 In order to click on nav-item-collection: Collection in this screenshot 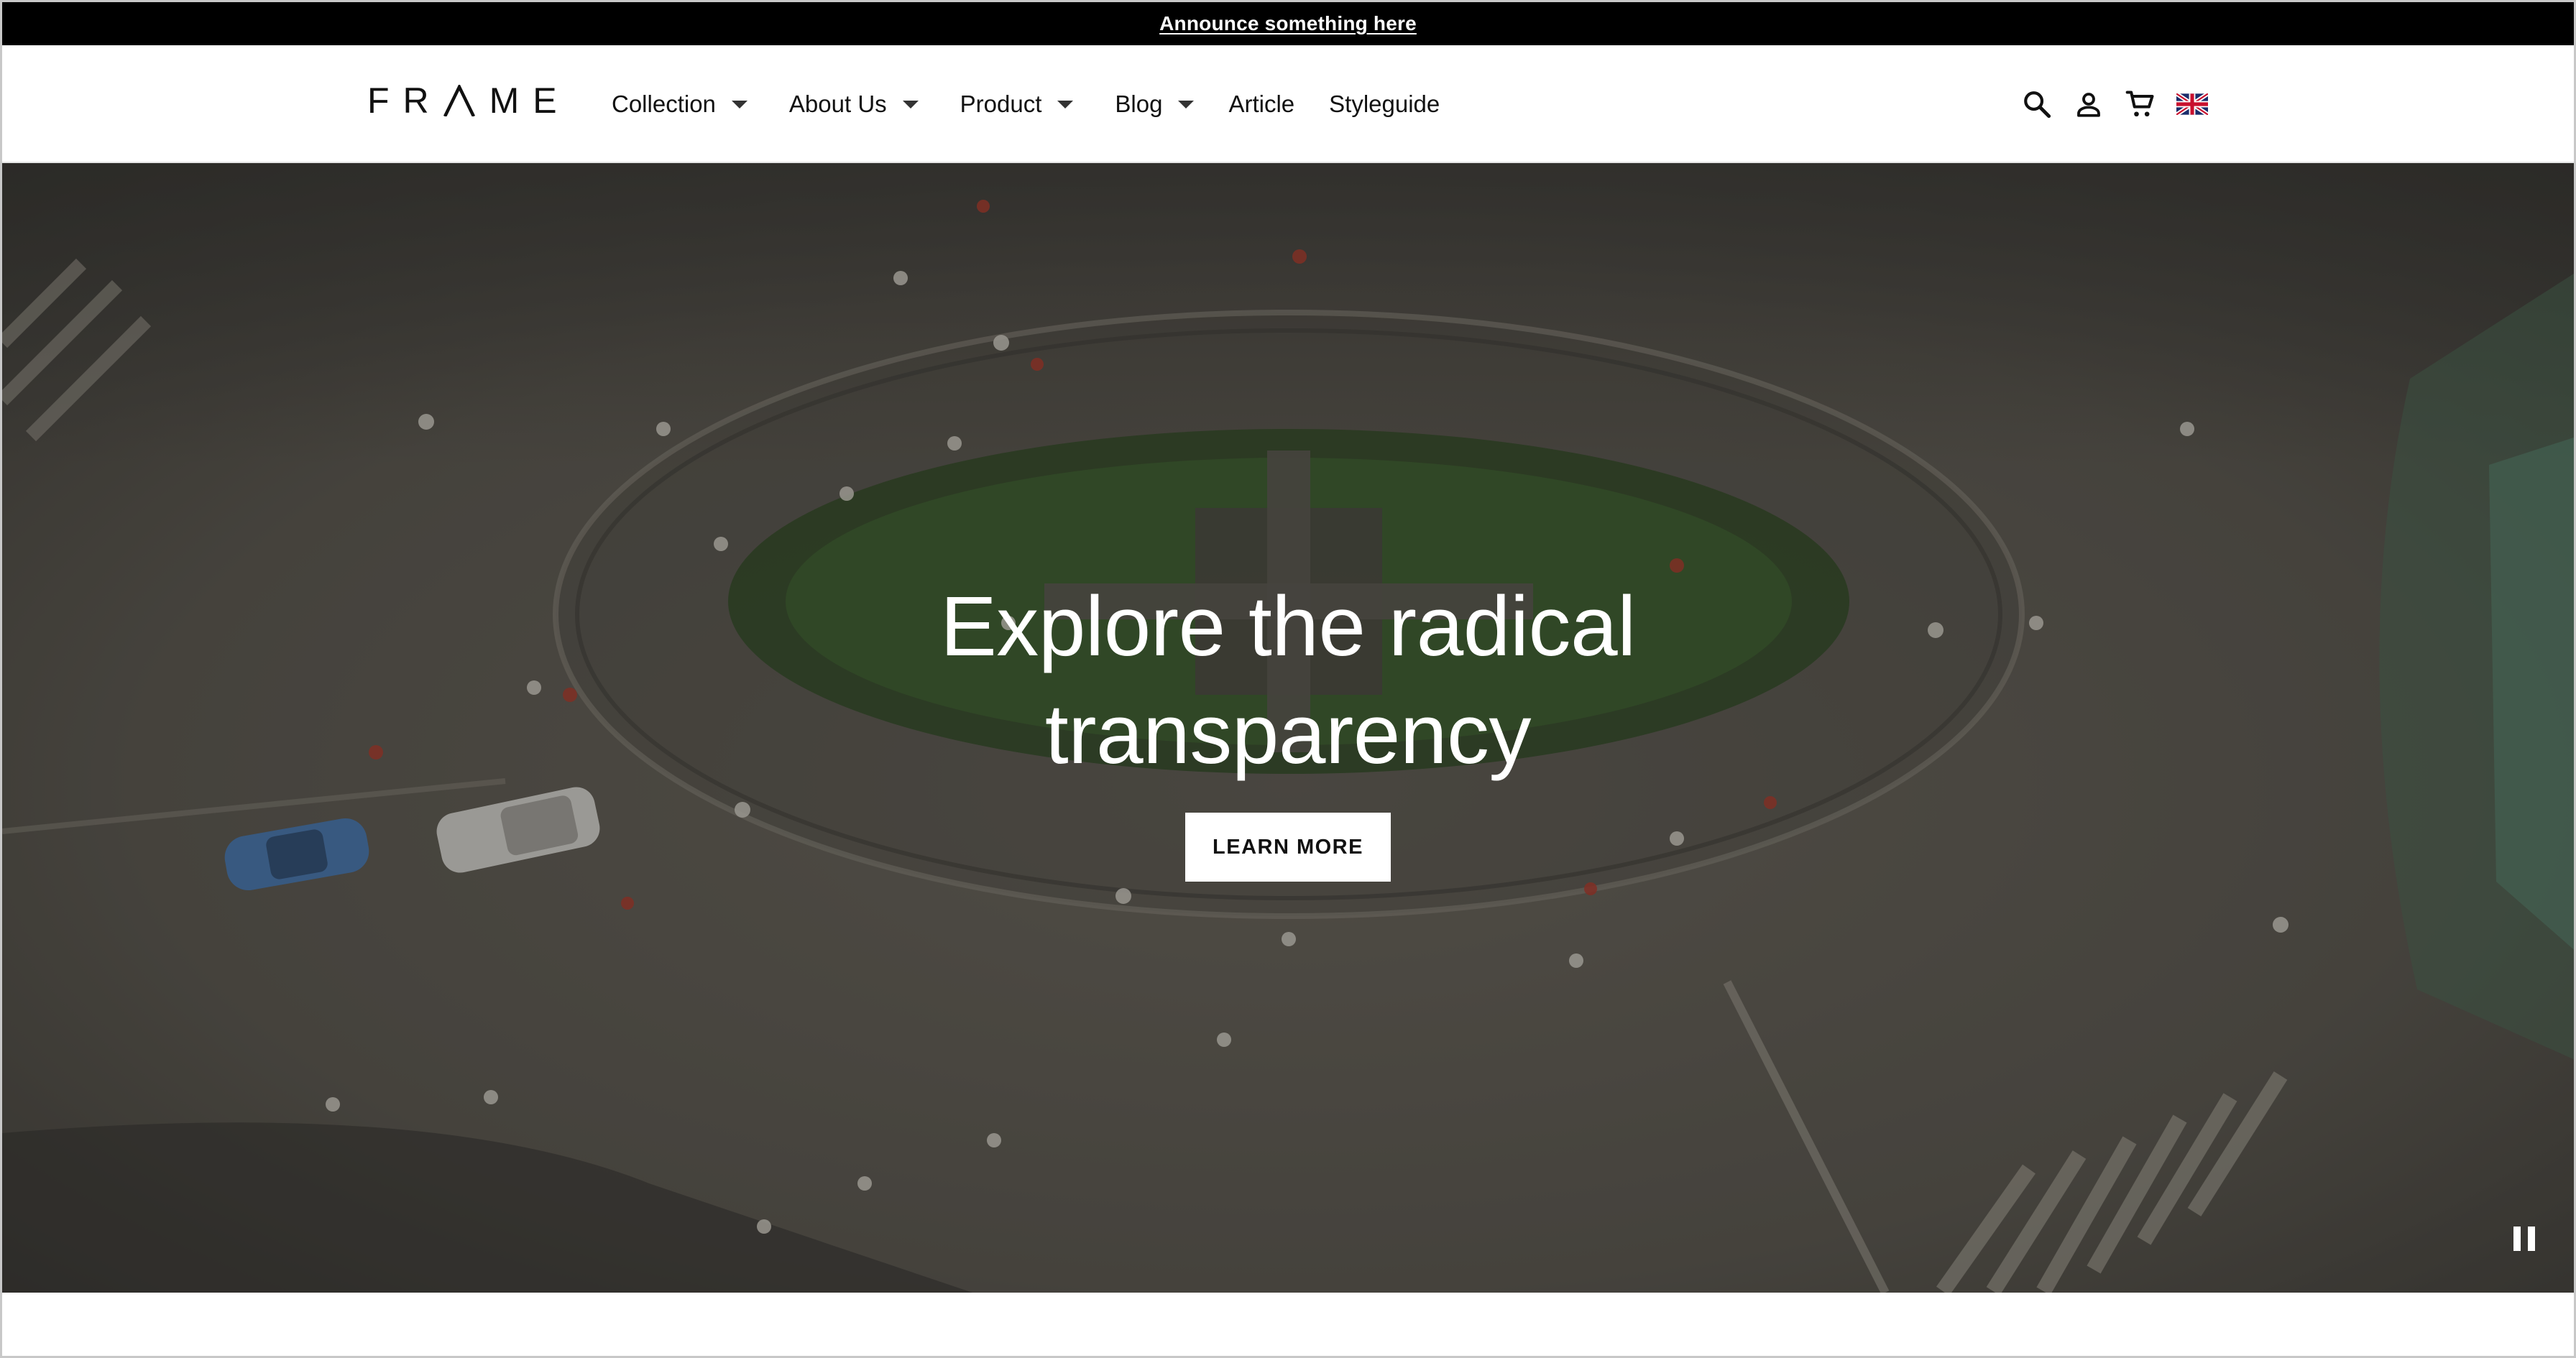, I will do `click(680, 105)`.